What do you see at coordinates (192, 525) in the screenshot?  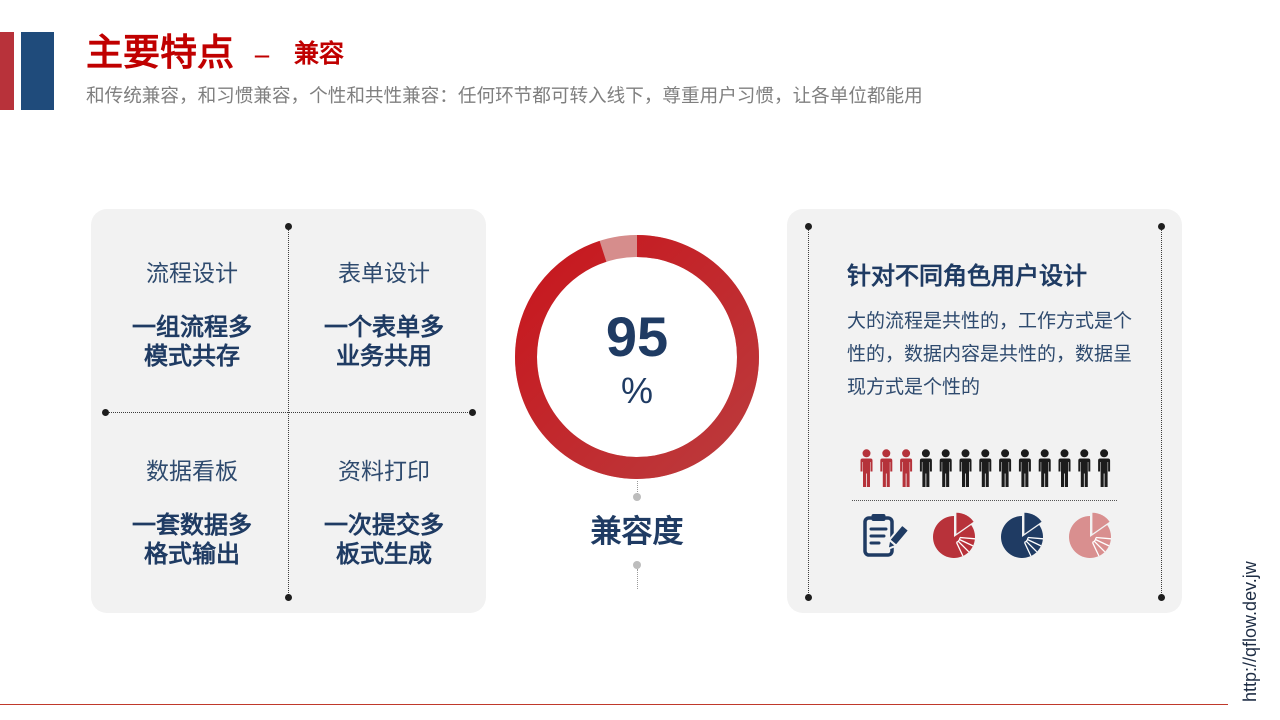 I see `feature-description-line: 一套数据多` at bounding box center [192, 525].